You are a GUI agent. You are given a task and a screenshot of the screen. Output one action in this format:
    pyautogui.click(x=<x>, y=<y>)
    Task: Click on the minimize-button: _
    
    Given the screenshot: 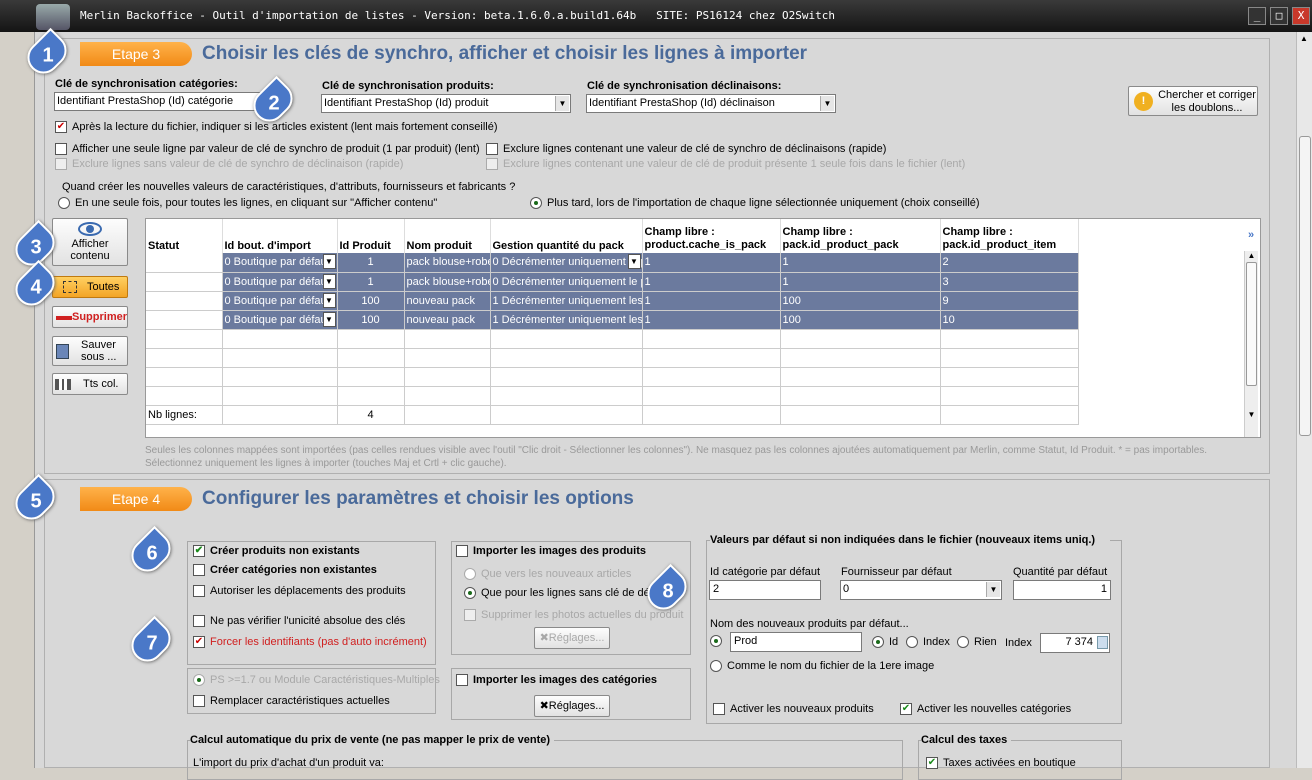 What is the action you would take?
    pyautogui.click(x=1257, y=16)
    